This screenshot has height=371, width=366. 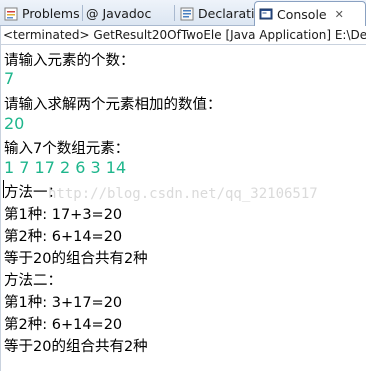 I want to click on console-line: 请输入元素的个数：, so click(x=69, y=61).